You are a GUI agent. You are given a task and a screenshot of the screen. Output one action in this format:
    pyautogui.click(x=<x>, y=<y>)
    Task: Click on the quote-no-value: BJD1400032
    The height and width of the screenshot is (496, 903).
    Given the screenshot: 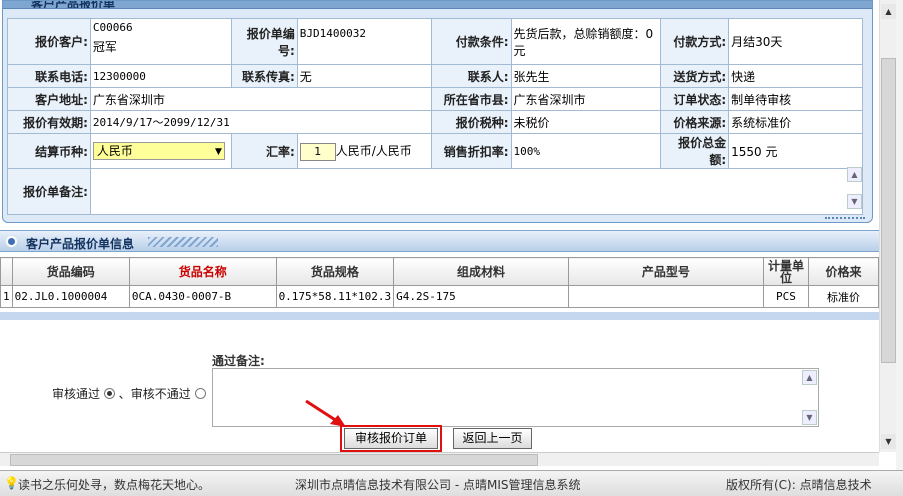 What is the action you would take?
    pyautogui.click(x=364, y=41)
    